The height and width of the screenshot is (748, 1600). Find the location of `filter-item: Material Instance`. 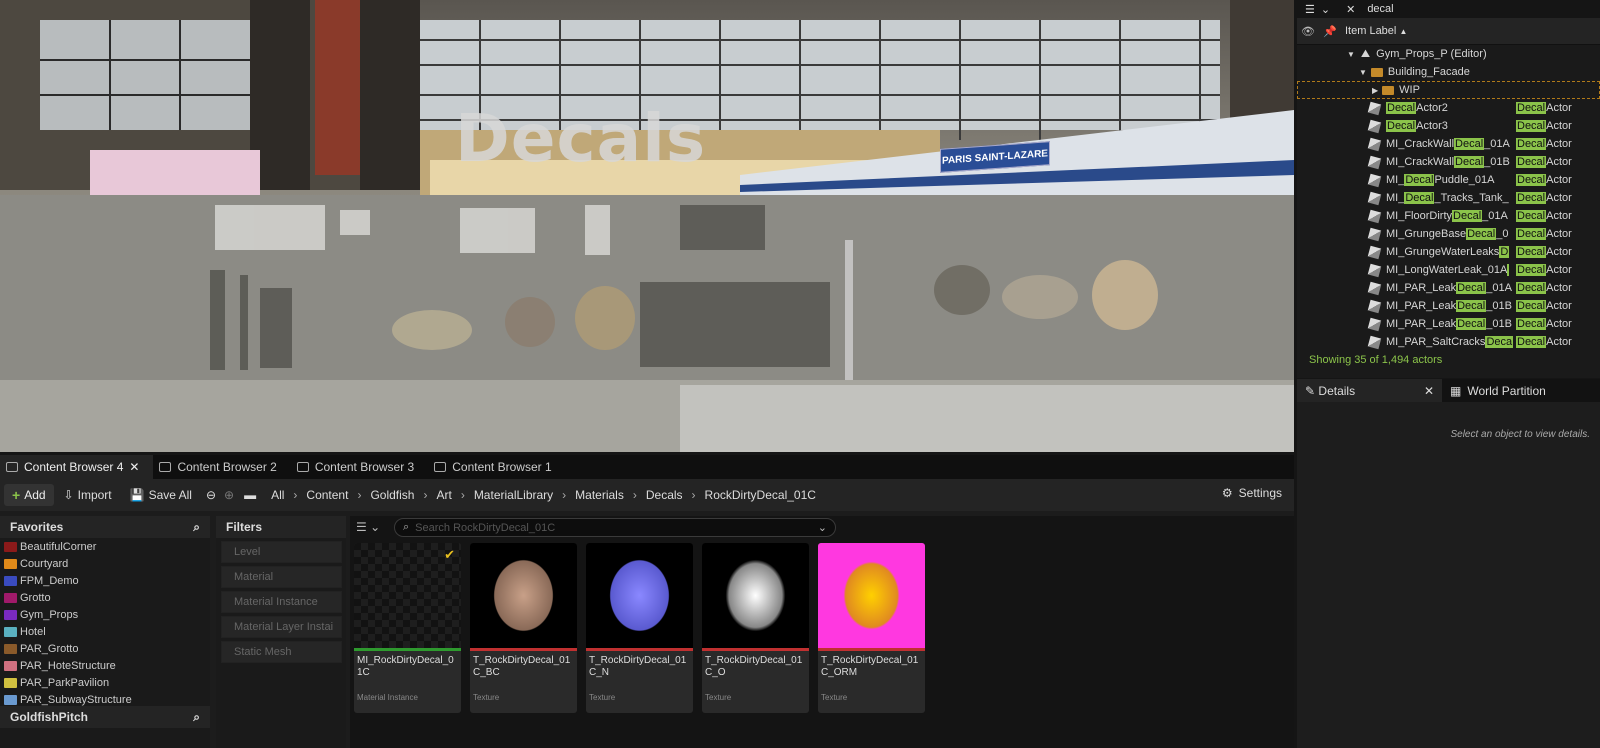

filter-item: Material Instance is located at coordinates (281, 602).